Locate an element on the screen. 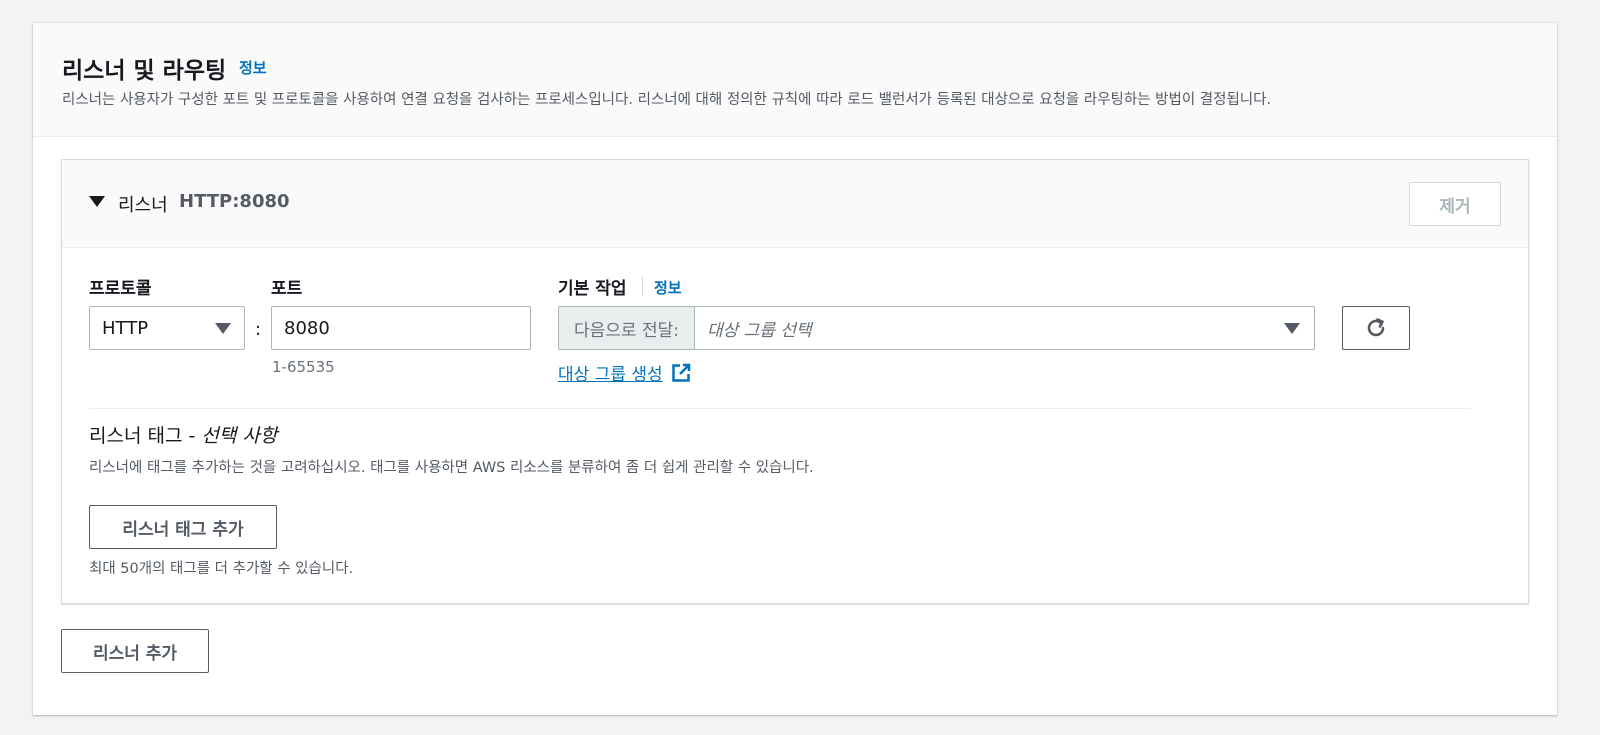 This screenshot has height=735, width=1600. section-title: 리스너 및 라우팅 is located at coordinates (144, 71).